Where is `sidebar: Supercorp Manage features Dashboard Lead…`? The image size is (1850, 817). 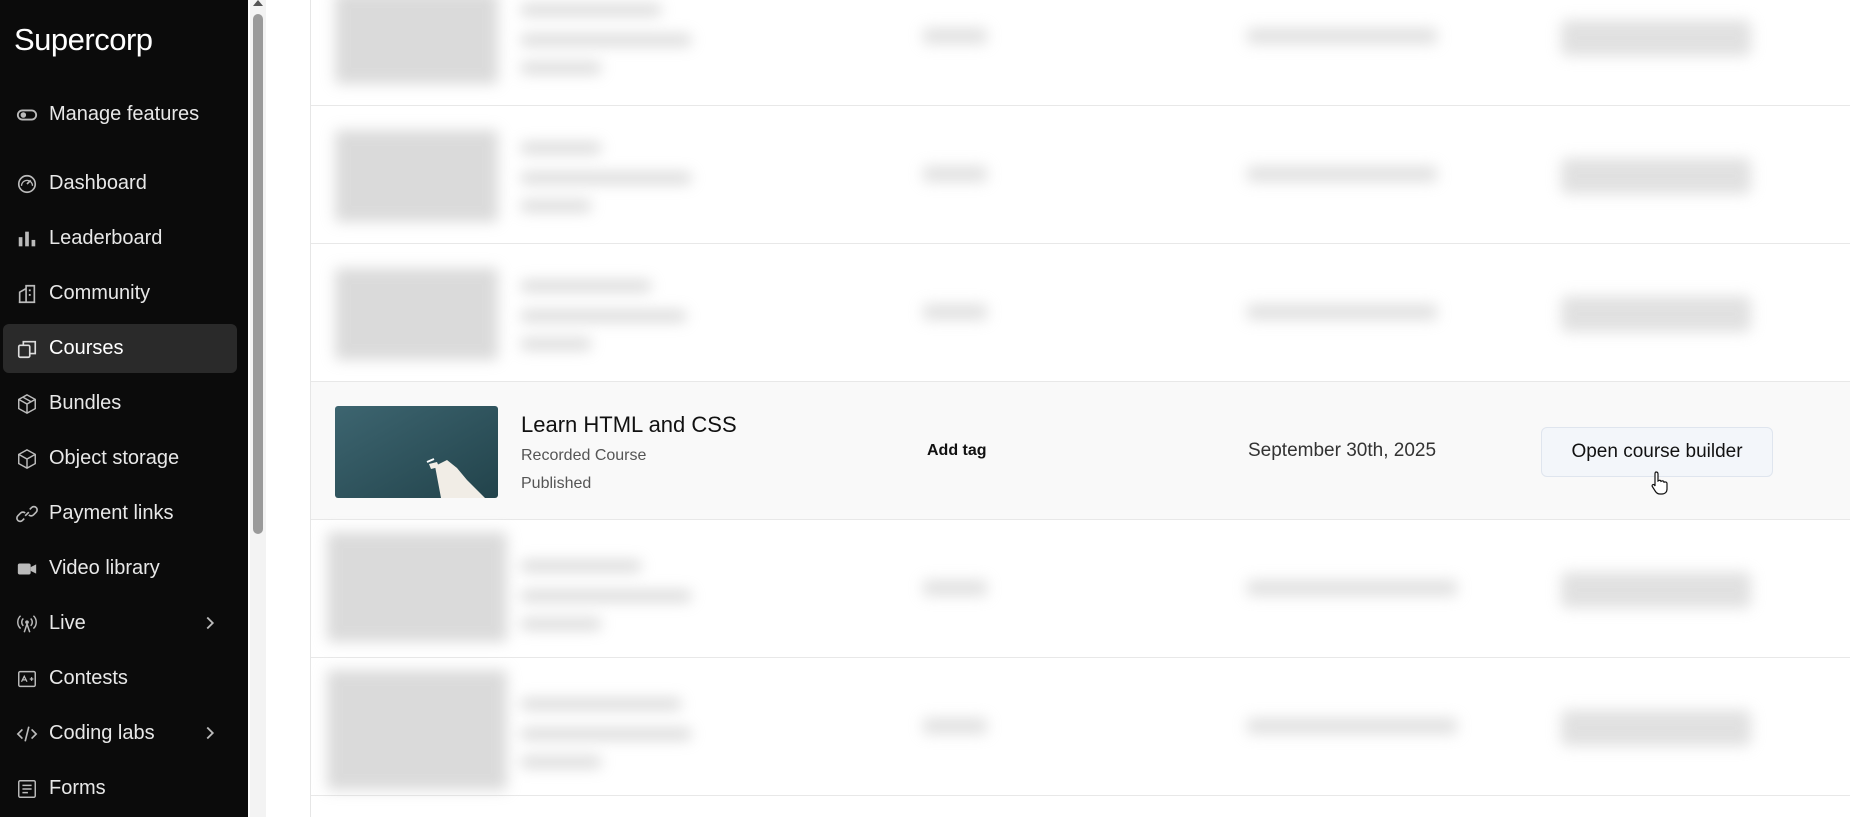
sidebar: Supercorp Manage features Dashboard Lead… is located at coordinates (124, 408).